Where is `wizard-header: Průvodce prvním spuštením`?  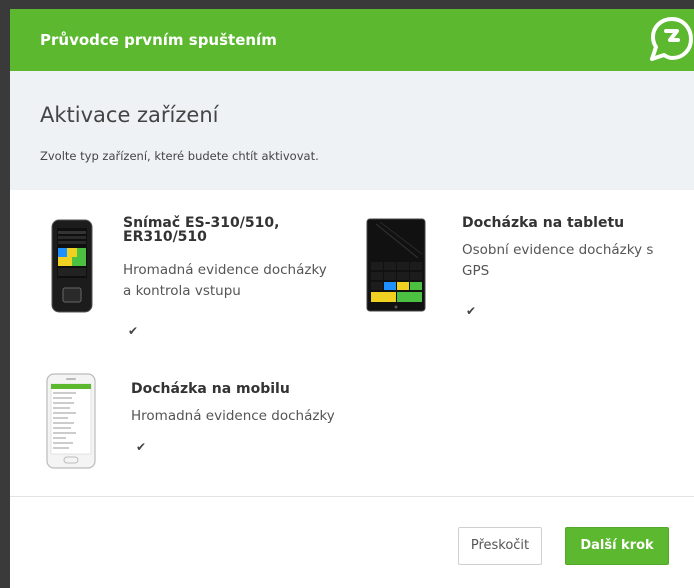 wizard-header: Průvodce prvním spuštením is located at coordinates (352, 40).